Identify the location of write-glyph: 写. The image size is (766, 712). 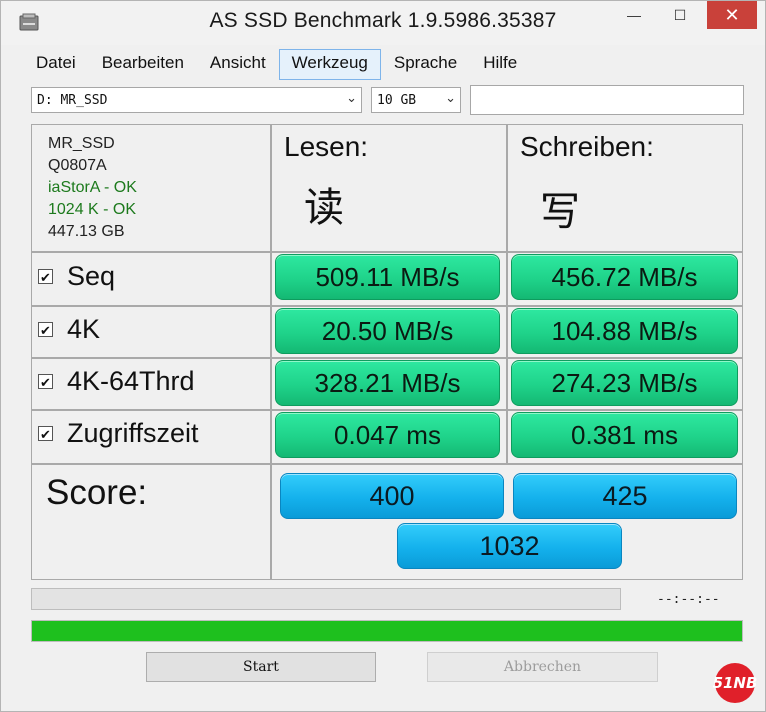
(560, 212).